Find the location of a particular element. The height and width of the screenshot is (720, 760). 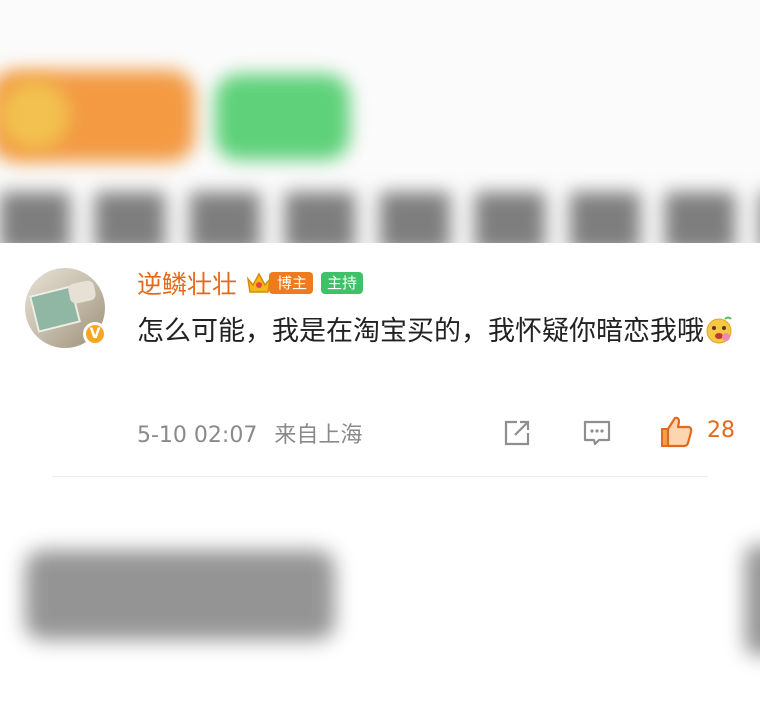

verified-badge-icon: V is located at coordinates (95, 334).